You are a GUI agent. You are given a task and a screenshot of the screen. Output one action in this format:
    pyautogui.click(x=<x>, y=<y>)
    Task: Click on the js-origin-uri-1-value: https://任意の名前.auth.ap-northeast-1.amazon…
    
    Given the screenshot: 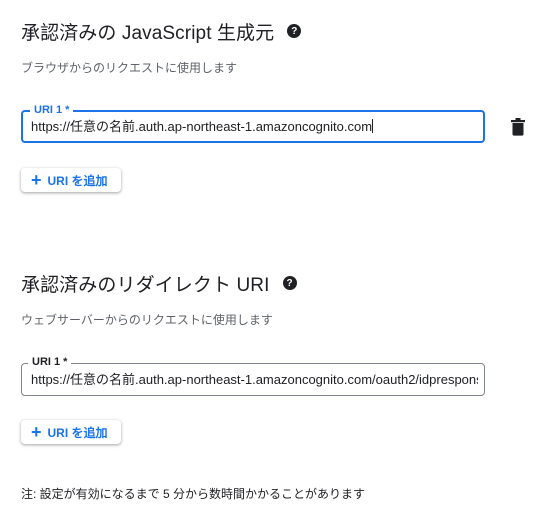 What is the action you would take?
    pyautogui.click(x=202, y=126)
    